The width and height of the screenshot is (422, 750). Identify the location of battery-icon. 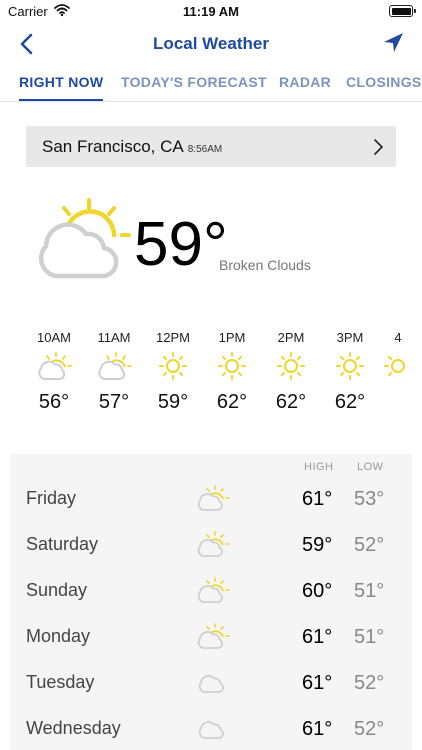
(402, 11).